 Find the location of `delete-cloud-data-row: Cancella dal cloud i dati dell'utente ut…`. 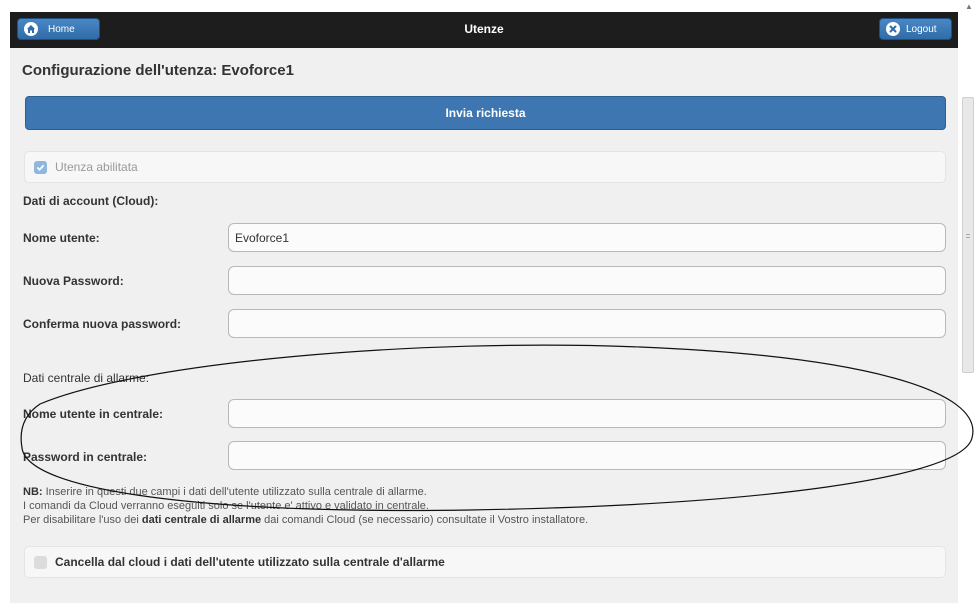

delete-cloud-data-row: Cancella dal cloud i dati dell'utente ut… is located at coordinates (485, 562).